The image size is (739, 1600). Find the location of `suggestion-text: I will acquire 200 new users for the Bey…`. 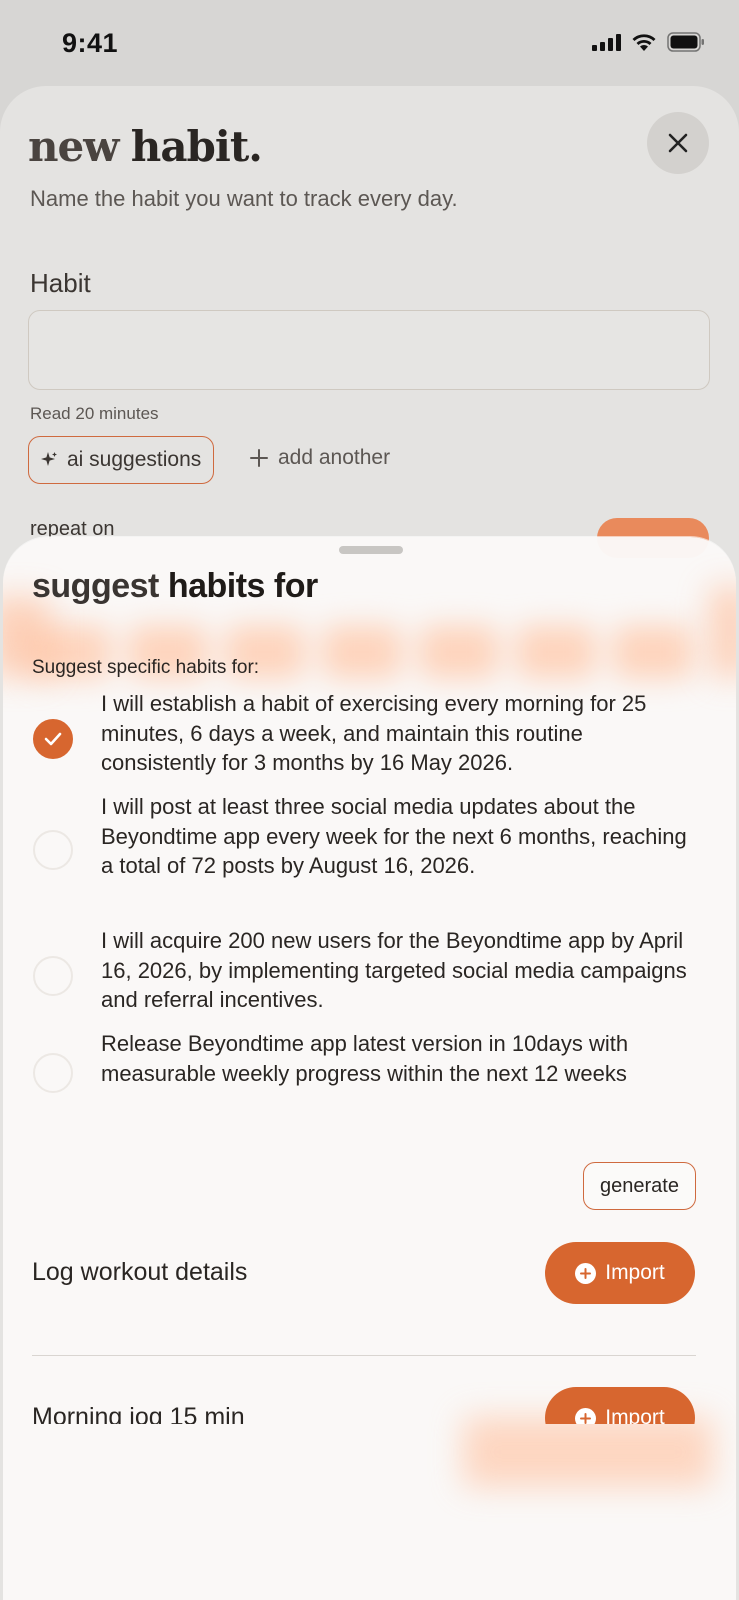

suggestion-text: I will acquire 200 new users for the Bey… is located at coordinates (394, 970).